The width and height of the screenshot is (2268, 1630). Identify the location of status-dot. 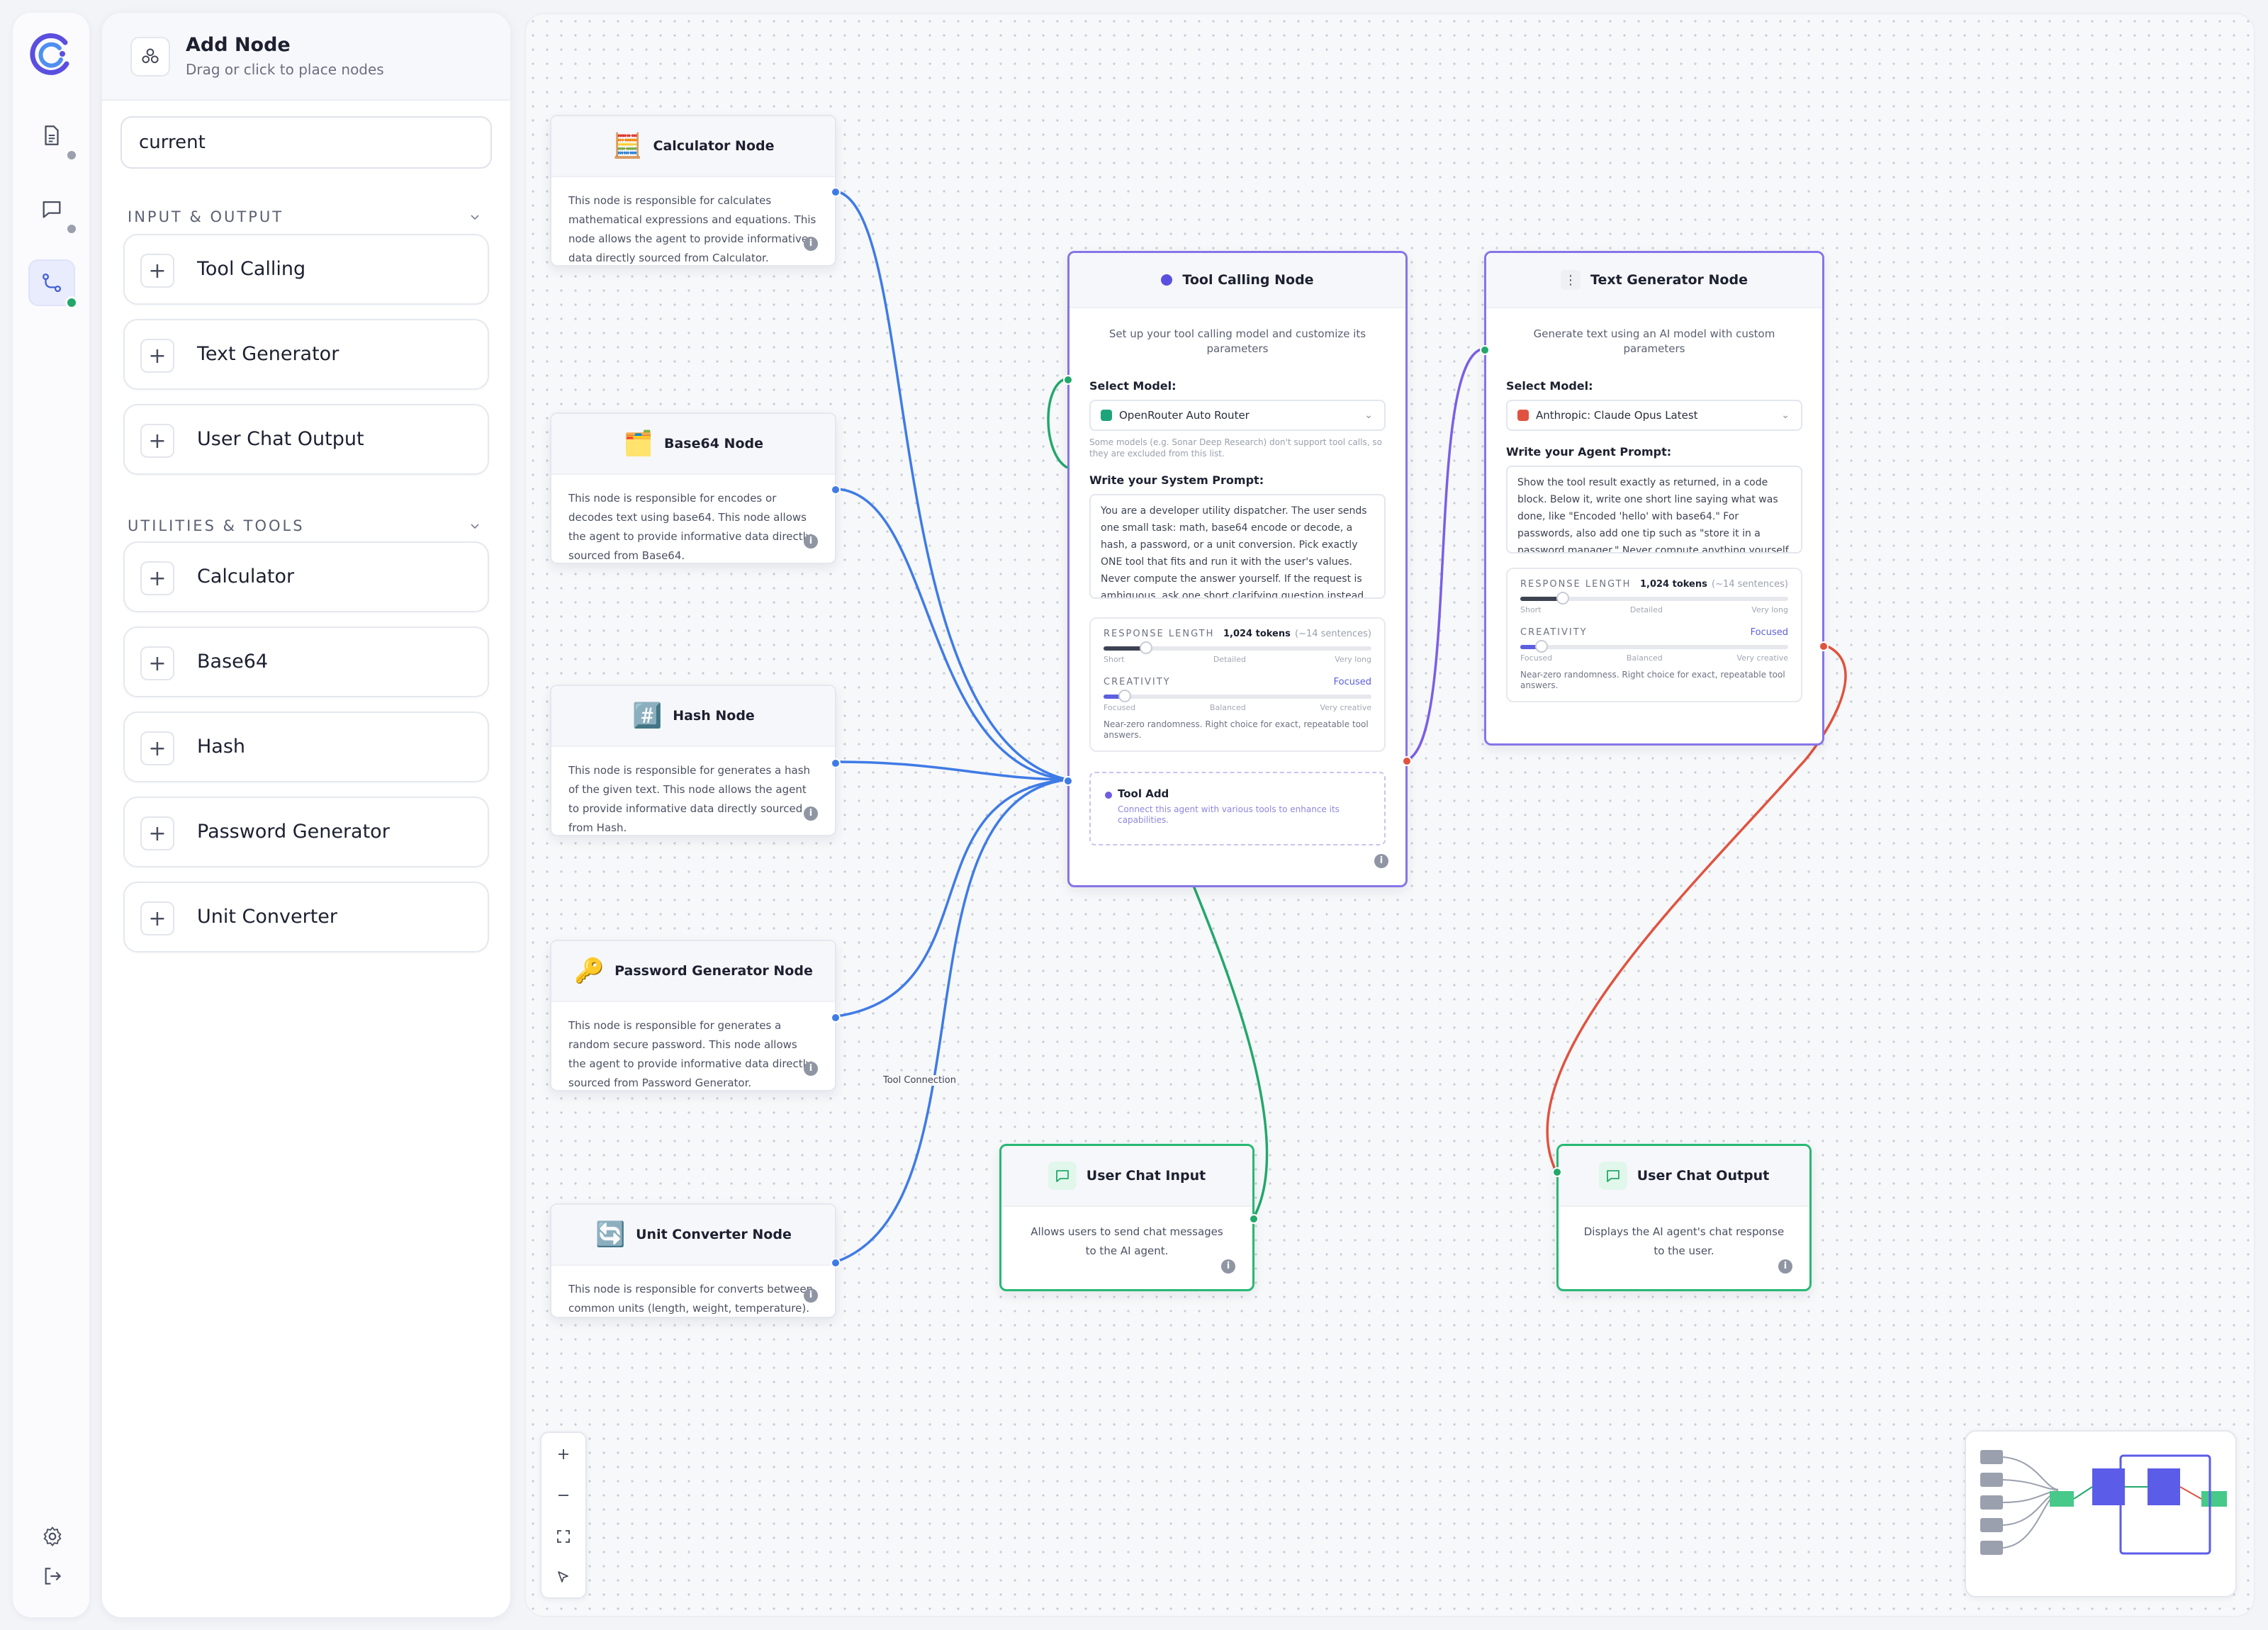
(71, 302).